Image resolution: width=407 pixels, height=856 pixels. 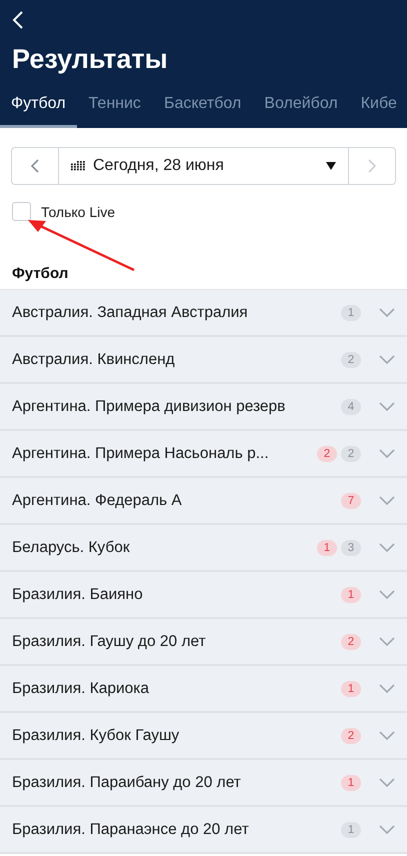 I want to click on league-row: Австралия. Квинсленд 2, so click(x=203, y=360).